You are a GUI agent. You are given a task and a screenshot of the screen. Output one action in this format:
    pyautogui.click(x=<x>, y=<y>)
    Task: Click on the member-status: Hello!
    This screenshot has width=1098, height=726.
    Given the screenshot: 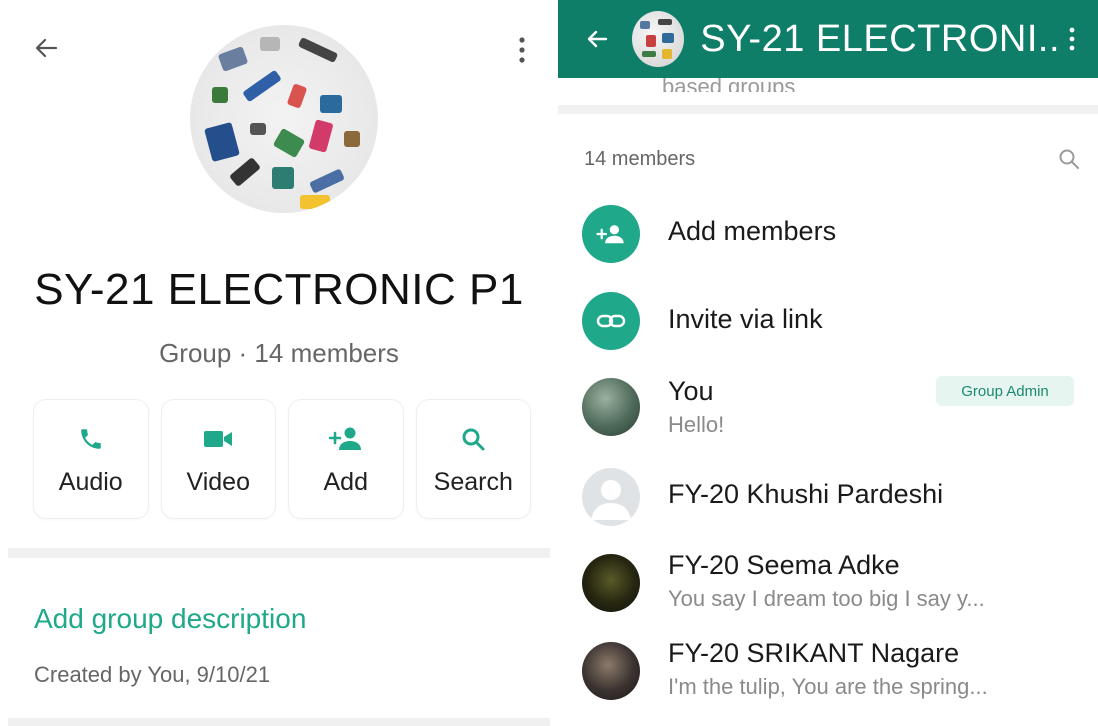 What is the action you would take?
    pyautogui.click(x=696, y=424)
    